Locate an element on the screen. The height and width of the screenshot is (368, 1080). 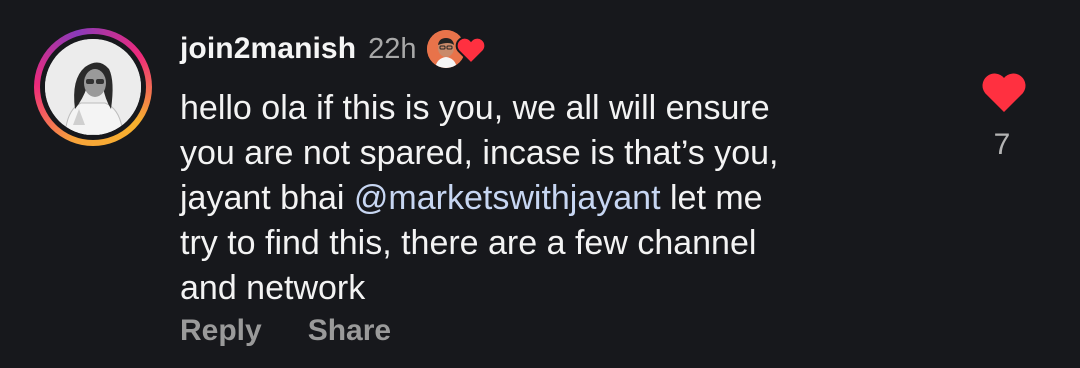
comment-text-segment: jayant bhai is located at coordinates (267, 198).